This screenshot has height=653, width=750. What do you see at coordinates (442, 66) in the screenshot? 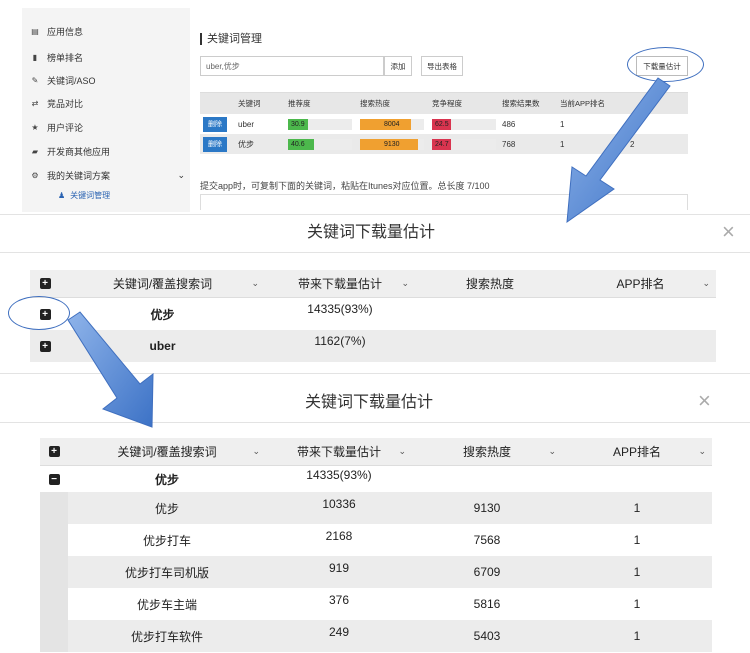
I see `export-button: 导出表格` at bounding box center [442, 66].